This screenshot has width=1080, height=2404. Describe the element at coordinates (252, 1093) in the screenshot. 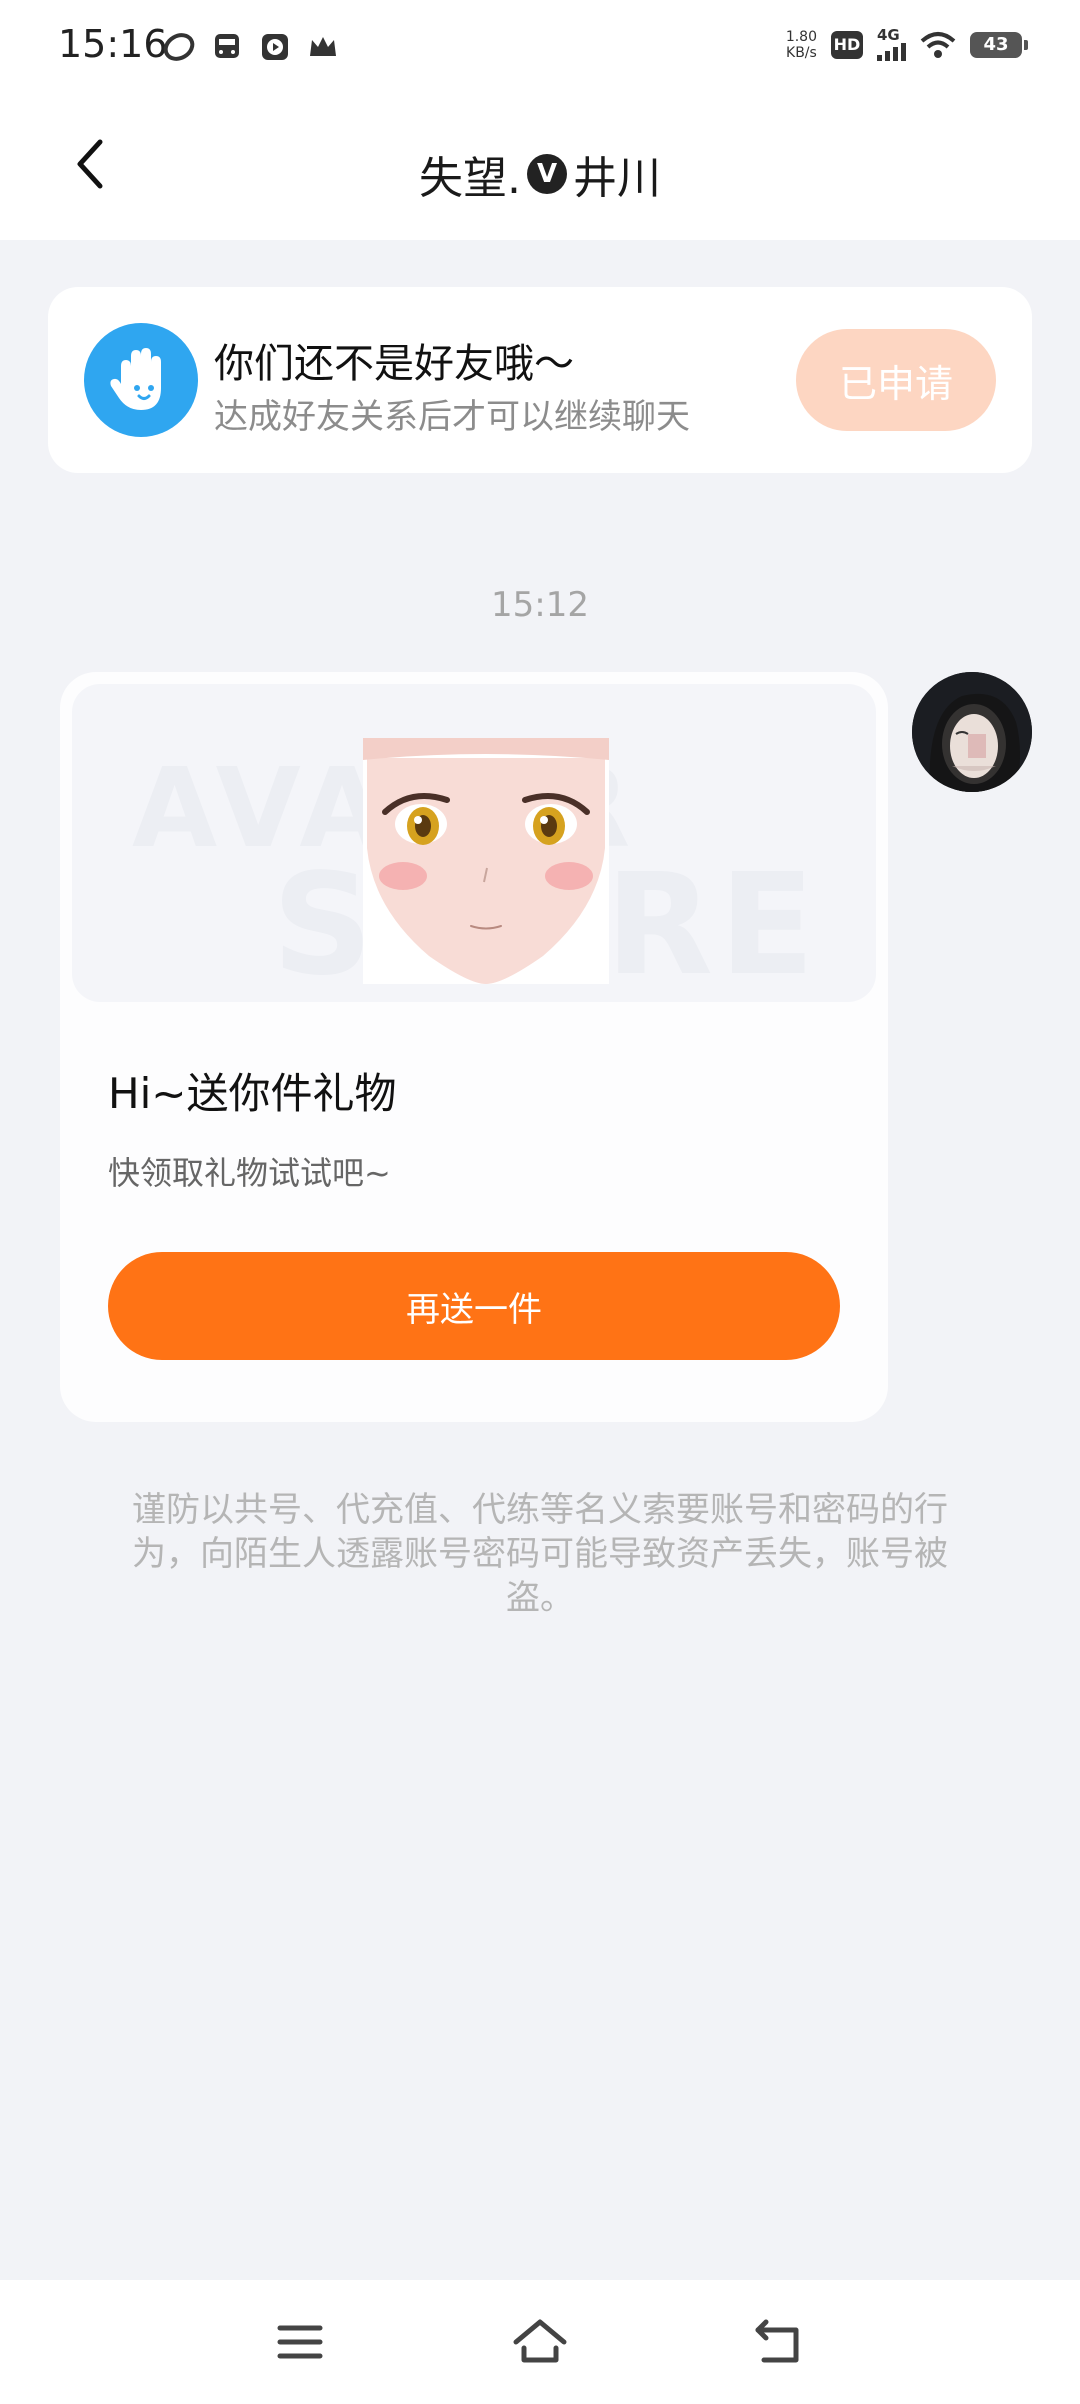

I see `gift-title: Hi~送你件礼物` at that location.